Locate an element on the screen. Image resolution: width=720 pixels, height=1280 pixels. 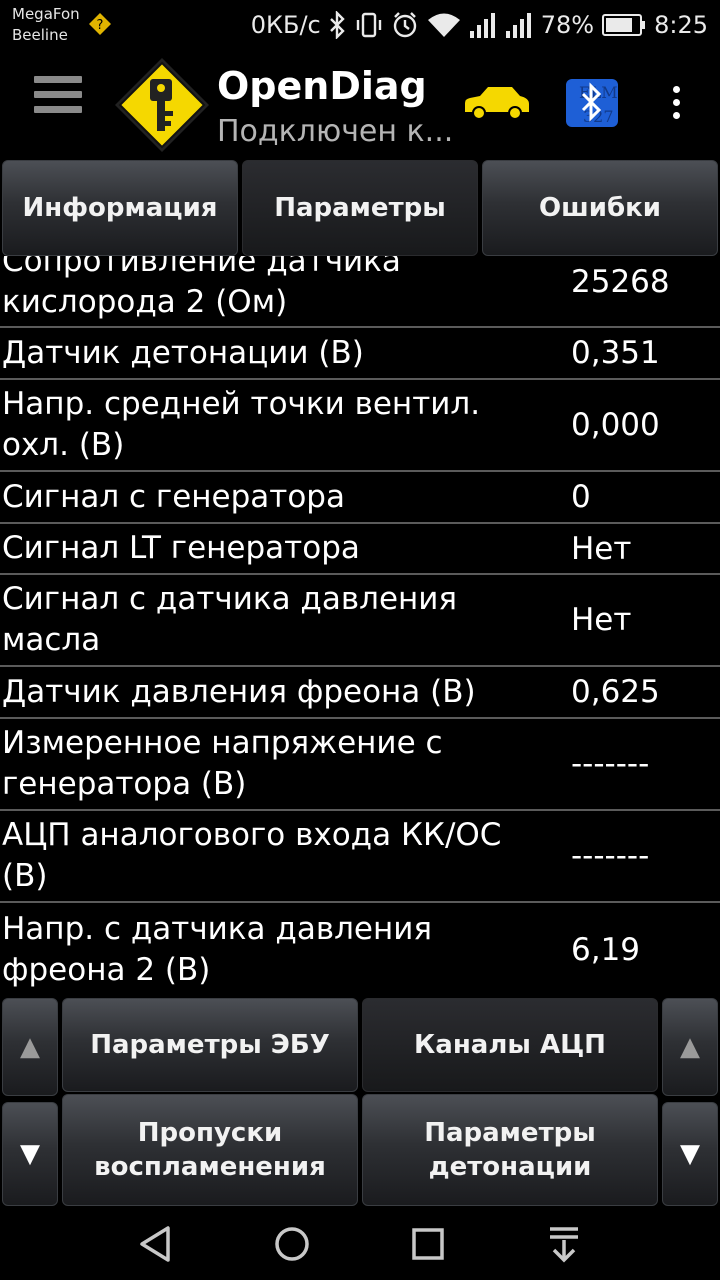
sim-warning-icon: ? is located at coordinates (100, 24).